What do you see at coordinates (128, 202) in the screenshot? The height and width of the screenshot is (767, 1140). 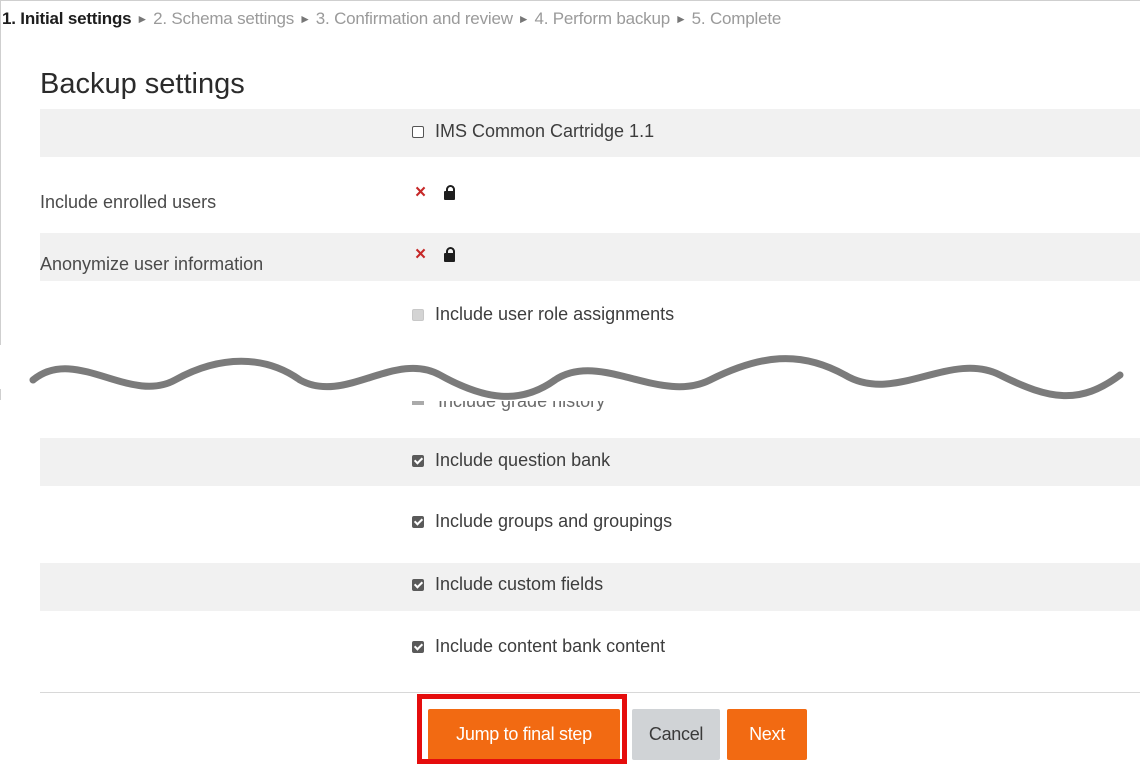 I see `enrolled-users-label: Include enrolled users` at bounding box center [128, 202].